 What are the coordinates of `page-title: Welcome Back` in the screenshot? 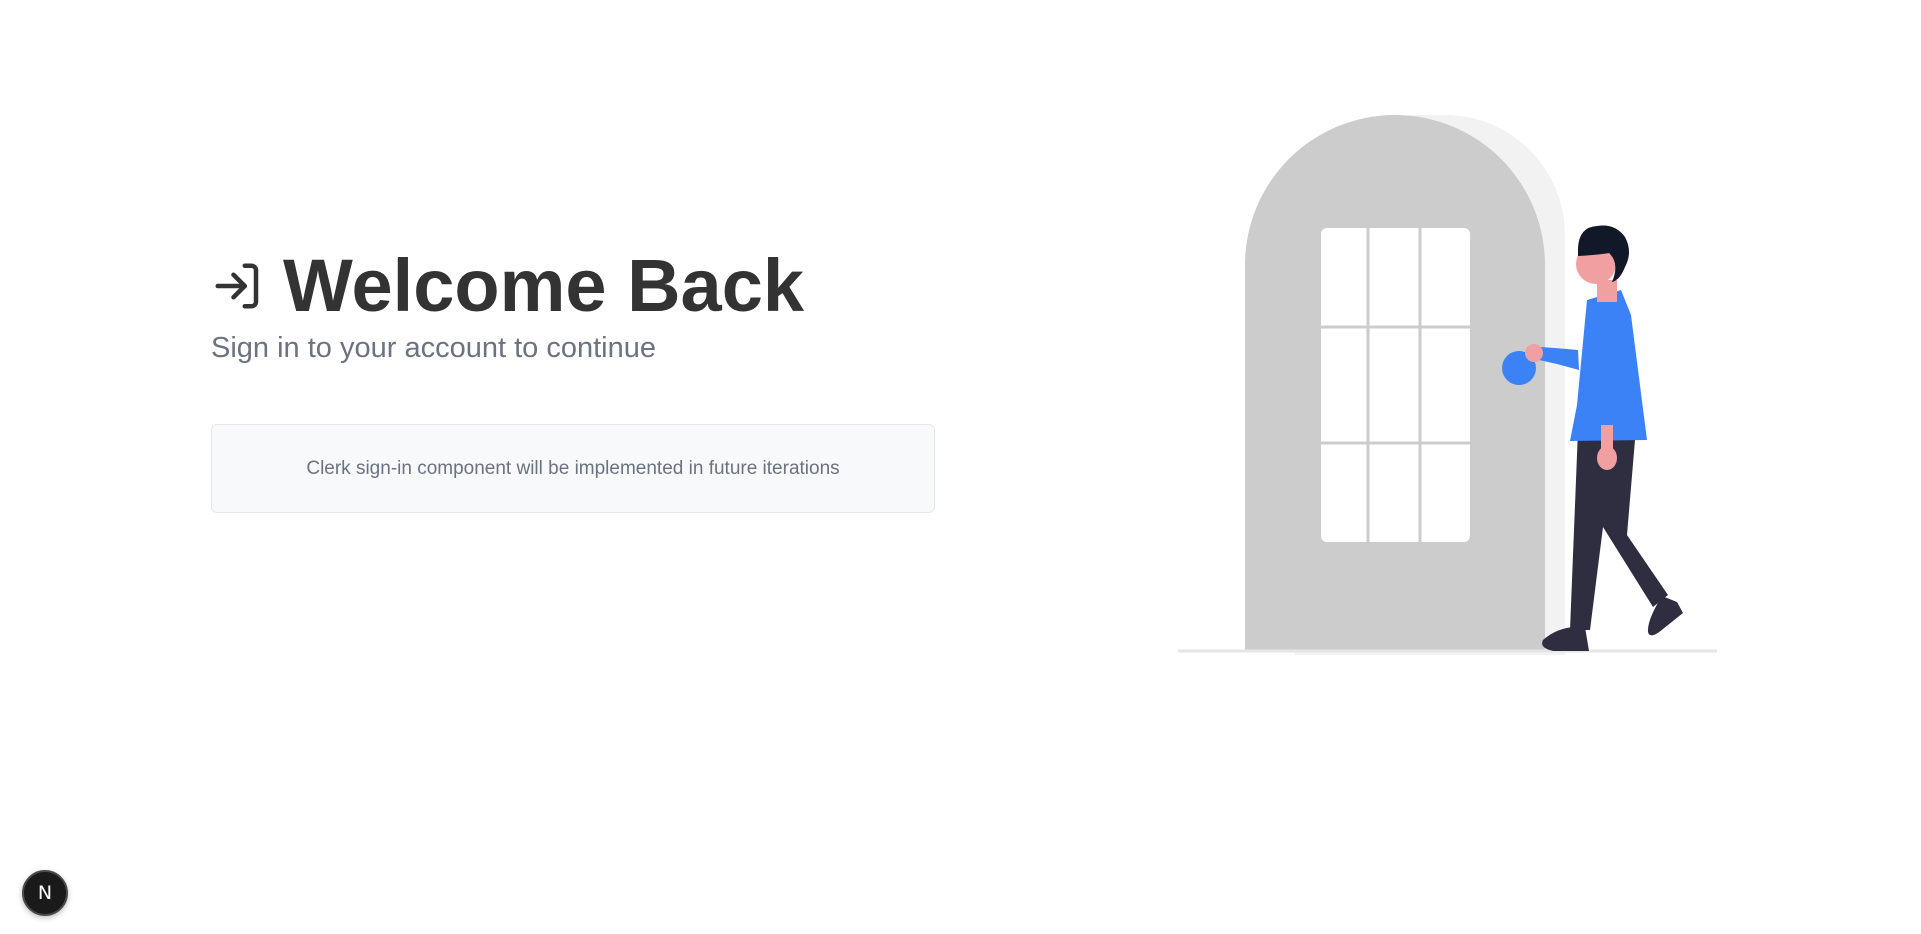 It's located at (543, 285).